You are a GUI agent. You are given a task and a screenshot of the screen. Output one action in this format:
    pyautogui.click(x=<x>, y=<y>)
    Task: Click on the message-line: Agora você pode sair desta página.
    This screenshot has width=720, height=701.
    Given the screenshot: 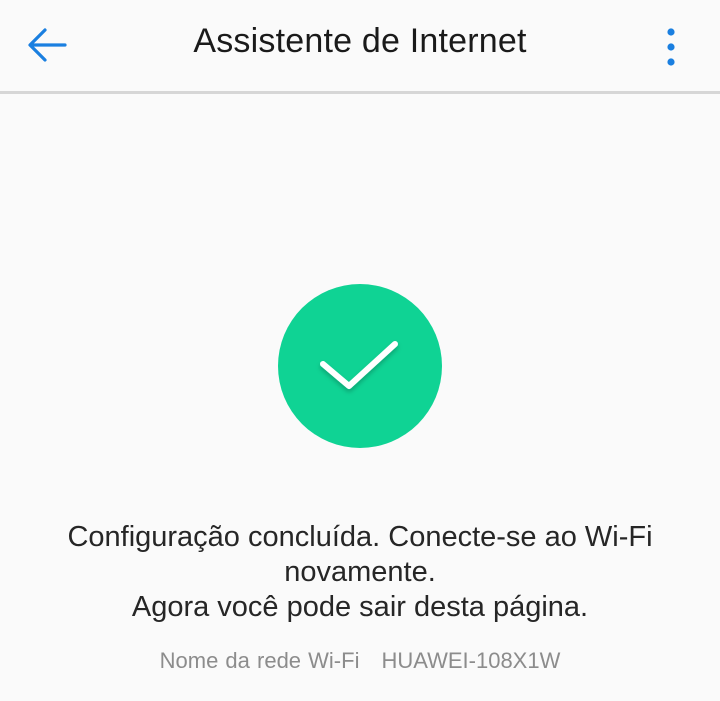 What is the action you would take?
    pyautogui.click(x=360, y=607)
    